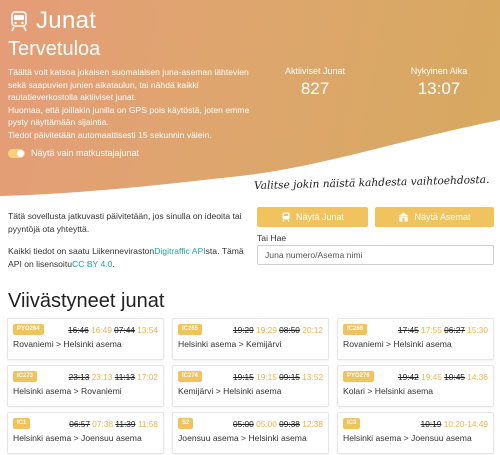 This screenshot has width=500, height=455. I want to click on actual-time: 13:52, so click(312, 376).